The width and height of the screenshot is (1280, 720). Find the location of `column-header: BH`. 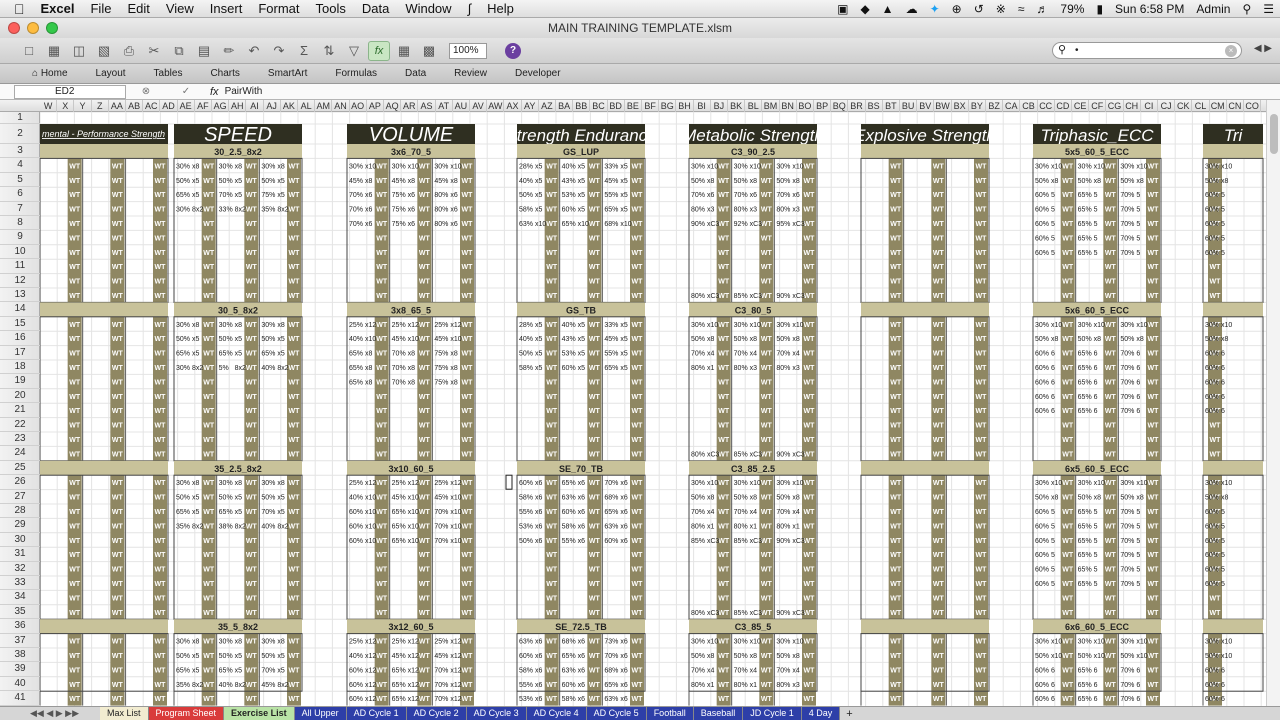

column-header: BH is located at coordinates (685, 106).